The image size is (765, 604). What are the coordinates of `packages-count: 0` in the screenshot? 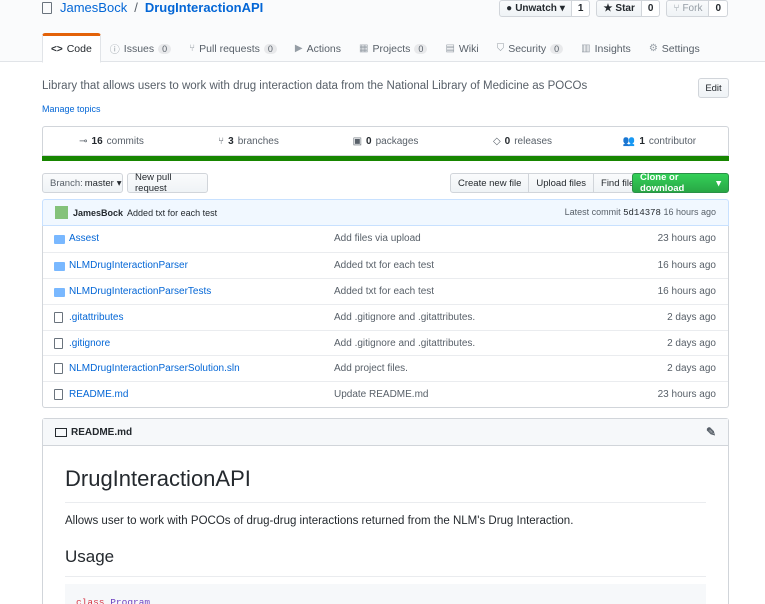 It's located at (369, 141).